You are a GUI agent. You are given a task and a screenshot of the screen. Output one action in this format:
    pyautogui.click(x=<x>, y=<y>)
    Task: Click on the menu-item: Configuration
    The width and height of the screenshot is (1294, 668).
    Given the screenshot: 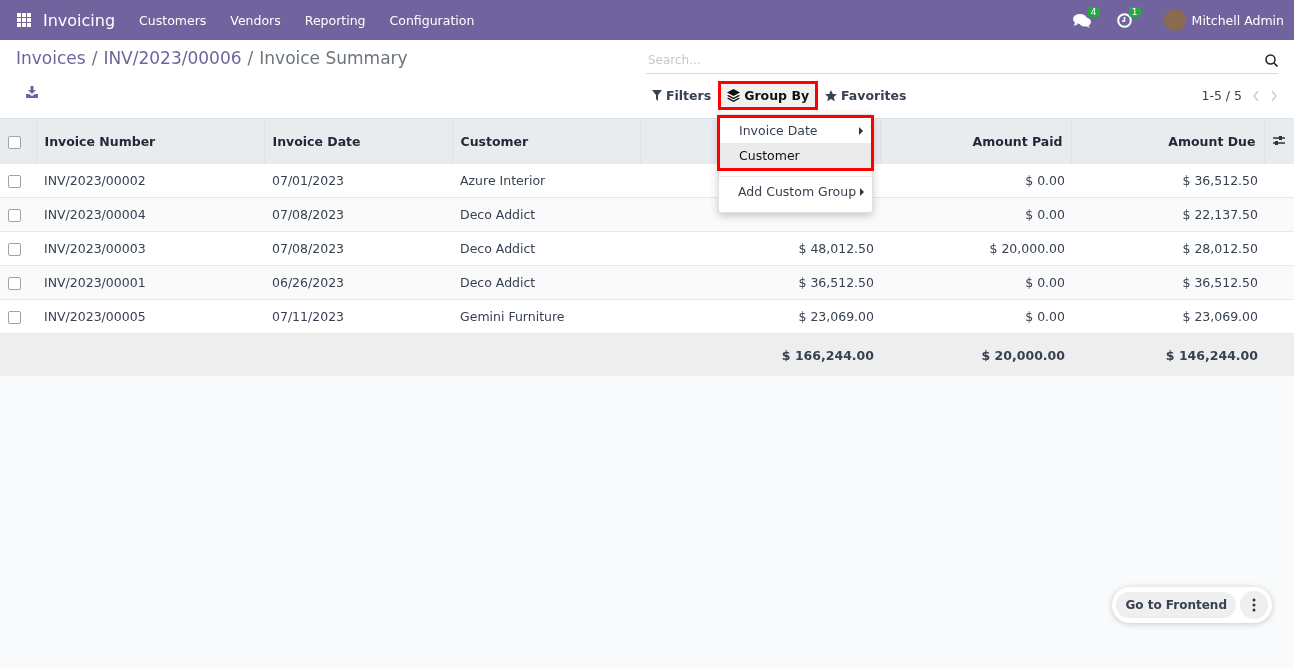 What is the action you would take?
    pyautogui.click(x=432, y=20)
    